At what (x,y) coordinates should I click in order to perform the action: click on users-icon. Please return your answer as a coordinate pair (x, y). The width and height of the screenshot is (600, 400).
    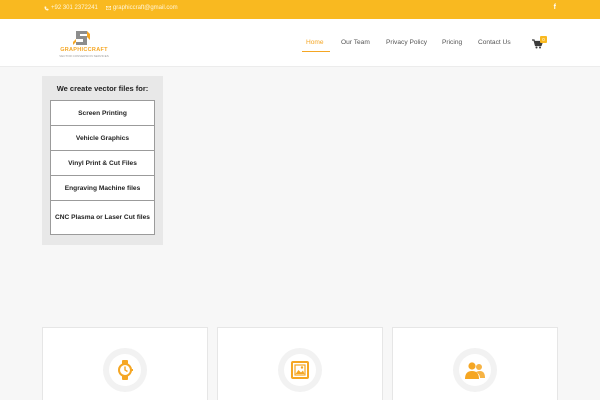
    Looking at the image, I should click on (475, 370).